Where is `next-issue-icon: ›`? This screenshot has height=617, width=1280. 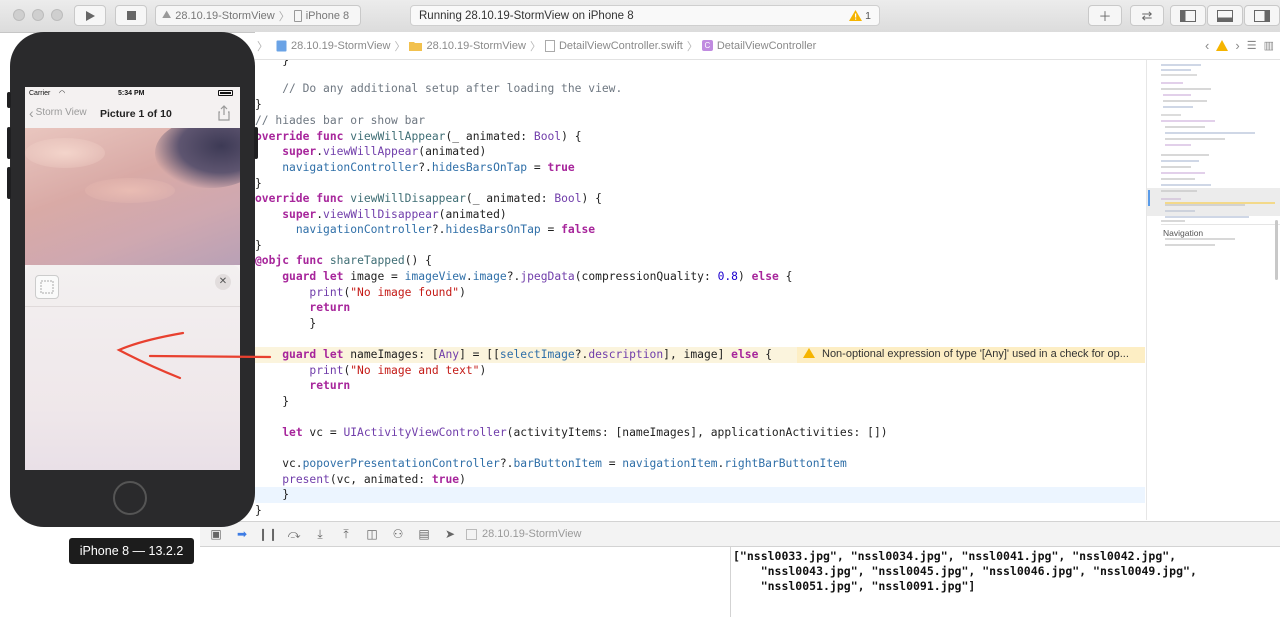 next-issue-icon: › is located at coordinates (1237, 45).